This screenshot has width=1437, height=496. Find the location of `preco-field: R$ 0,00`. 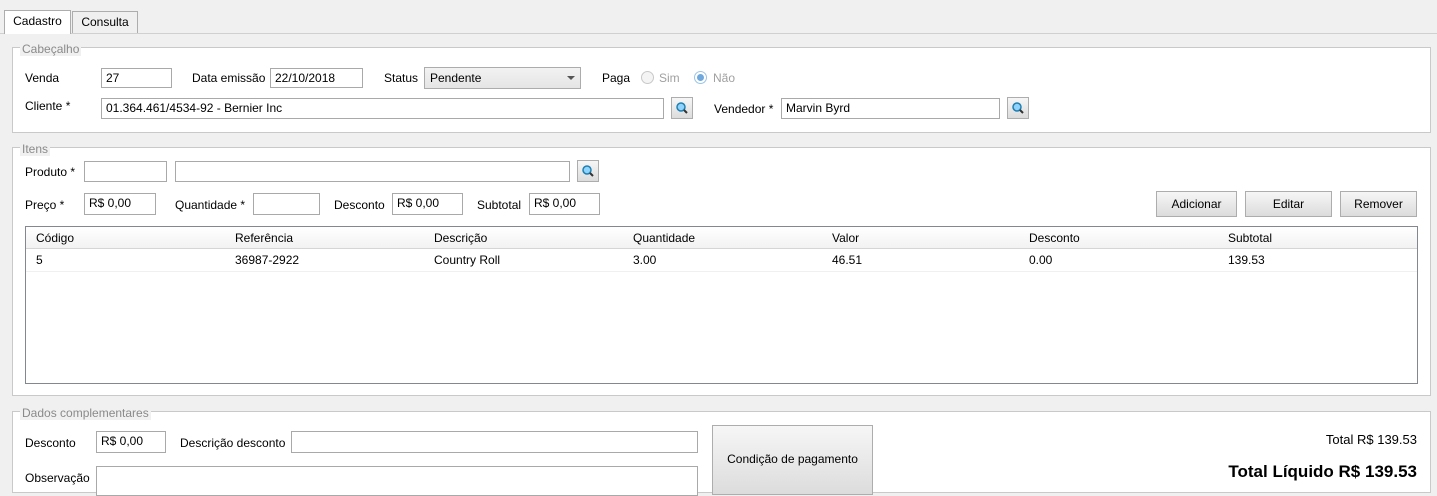

preco-field: R$ 0,00 is located at coordinates (120, 204).